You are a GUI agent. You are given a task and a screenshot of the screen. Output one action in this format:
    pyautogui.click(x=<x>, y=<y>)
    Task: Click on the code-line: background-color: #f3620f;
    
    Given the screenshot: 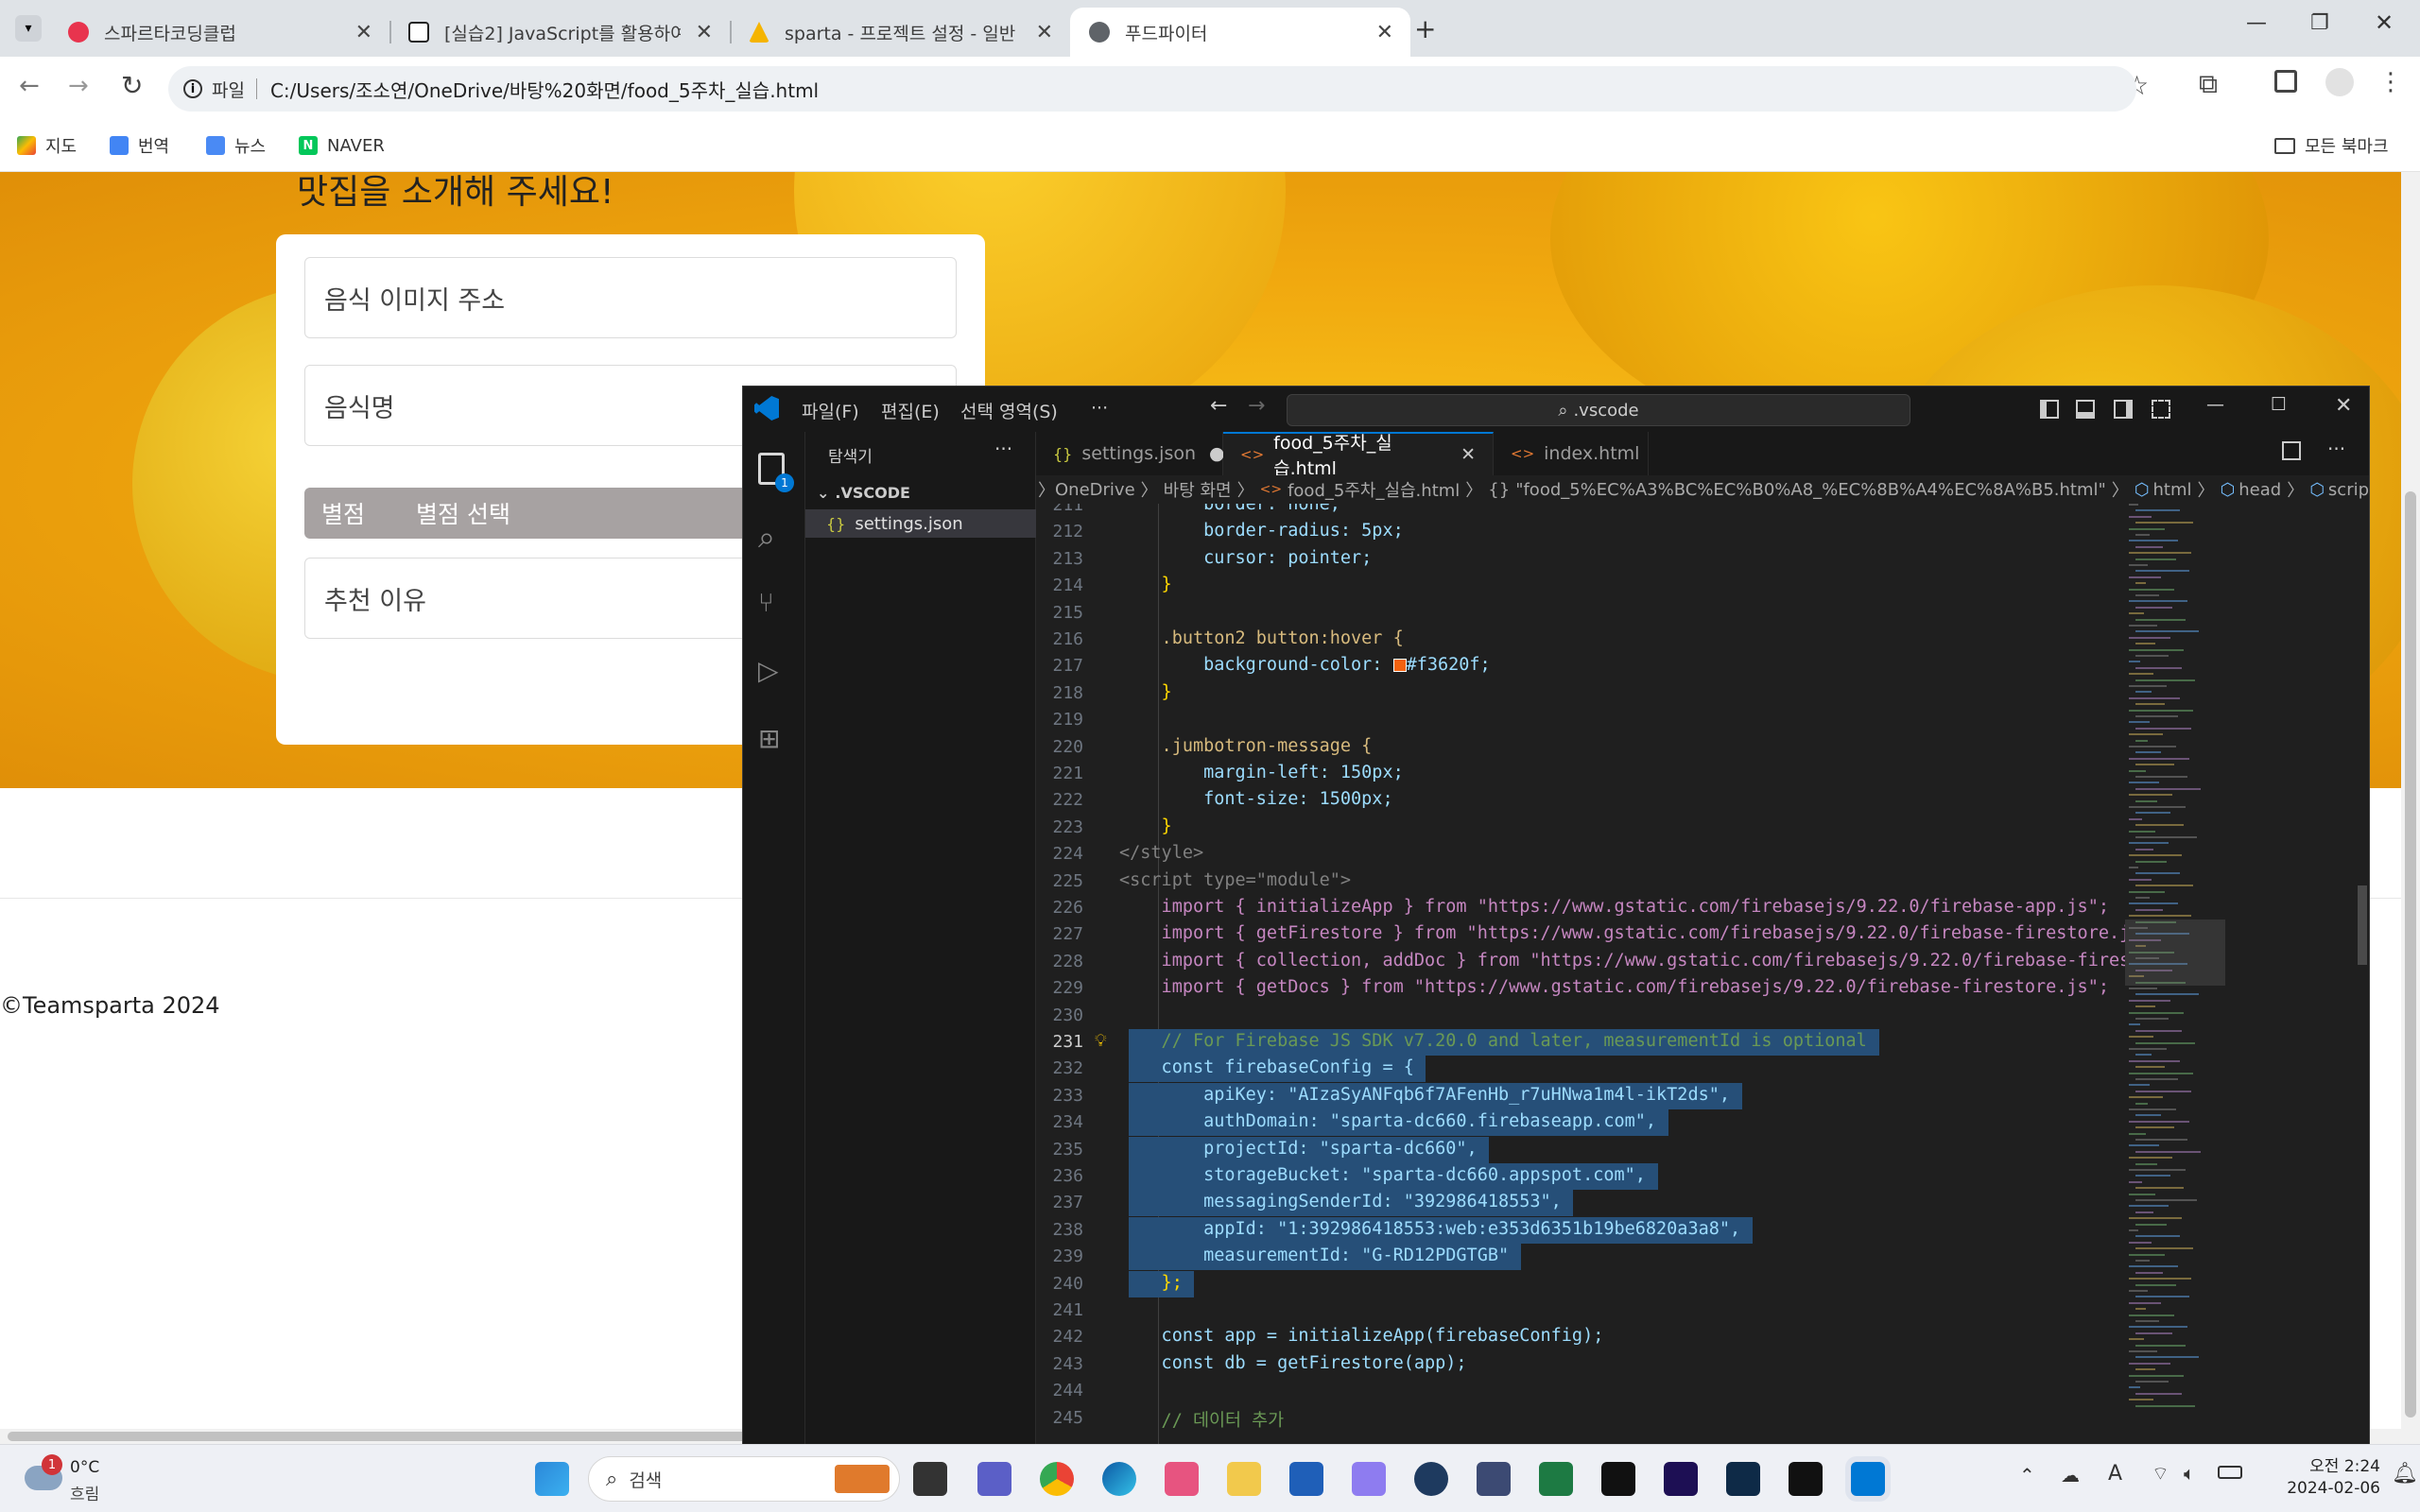 What is the action you would take?
    pyautogui.click(x=1305, y=665)
    